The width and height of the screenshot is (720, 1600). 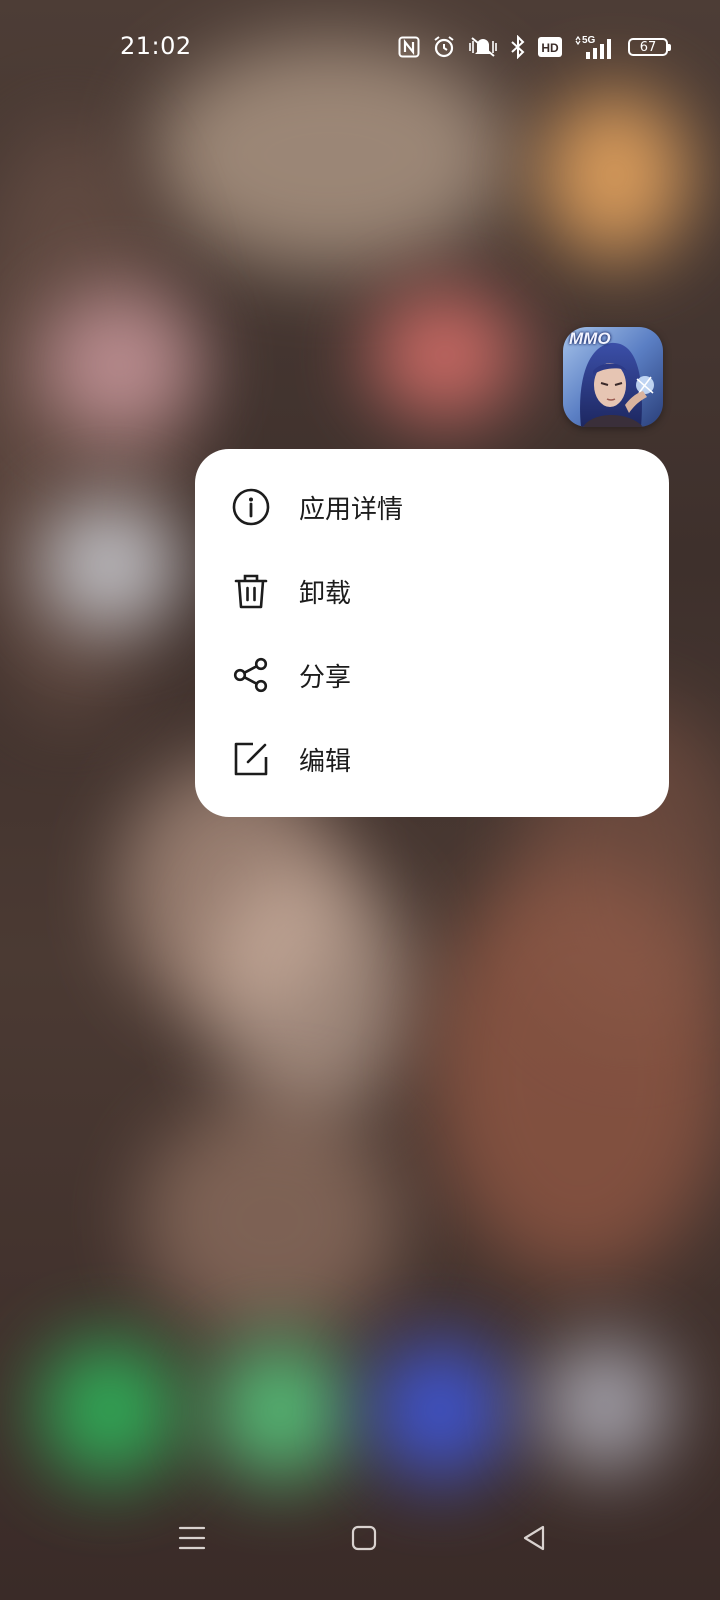 What do you see at coordinates (432, 675) in the screenshot?
I see `menu-item-share: 分享` at bounding box center [432, 675].